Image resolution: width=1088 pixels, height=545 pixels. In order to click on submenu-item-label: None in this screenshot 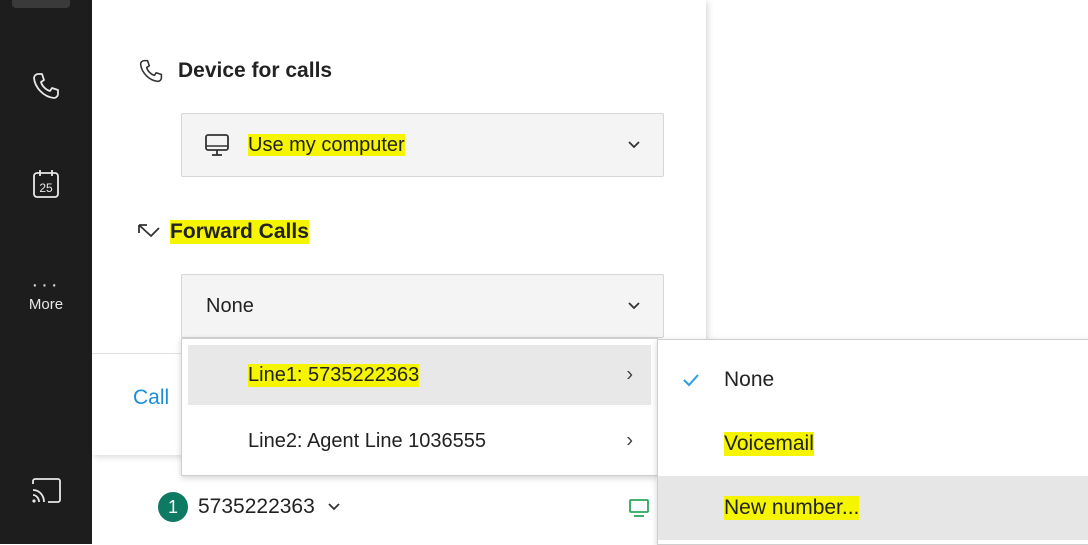, I will do `click(749, 379)`.